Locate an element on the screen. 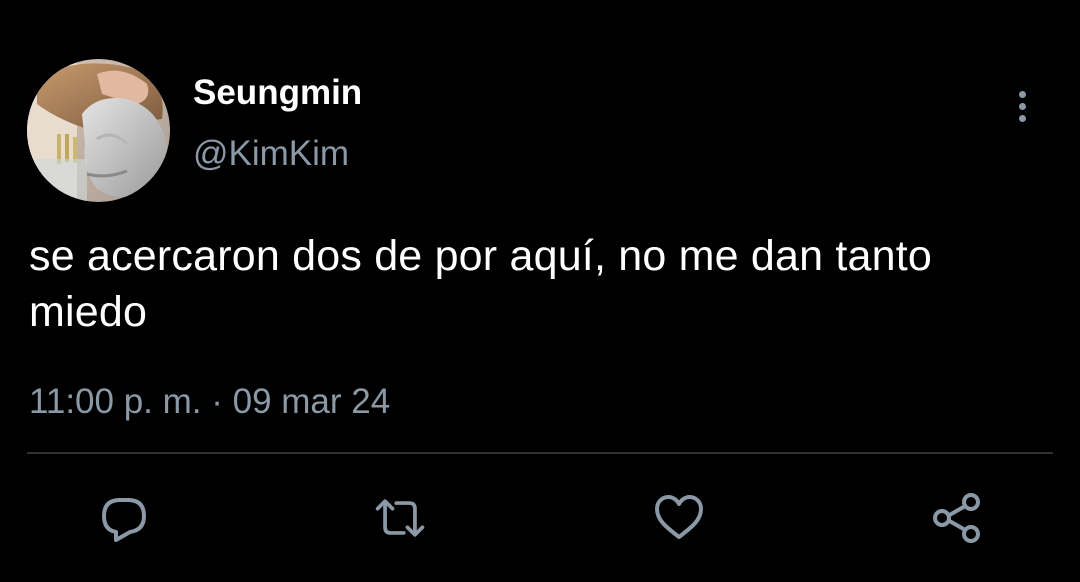 The height and width of the screenshot is (582, 1080). reply-button is located at coordinates (124, 518).